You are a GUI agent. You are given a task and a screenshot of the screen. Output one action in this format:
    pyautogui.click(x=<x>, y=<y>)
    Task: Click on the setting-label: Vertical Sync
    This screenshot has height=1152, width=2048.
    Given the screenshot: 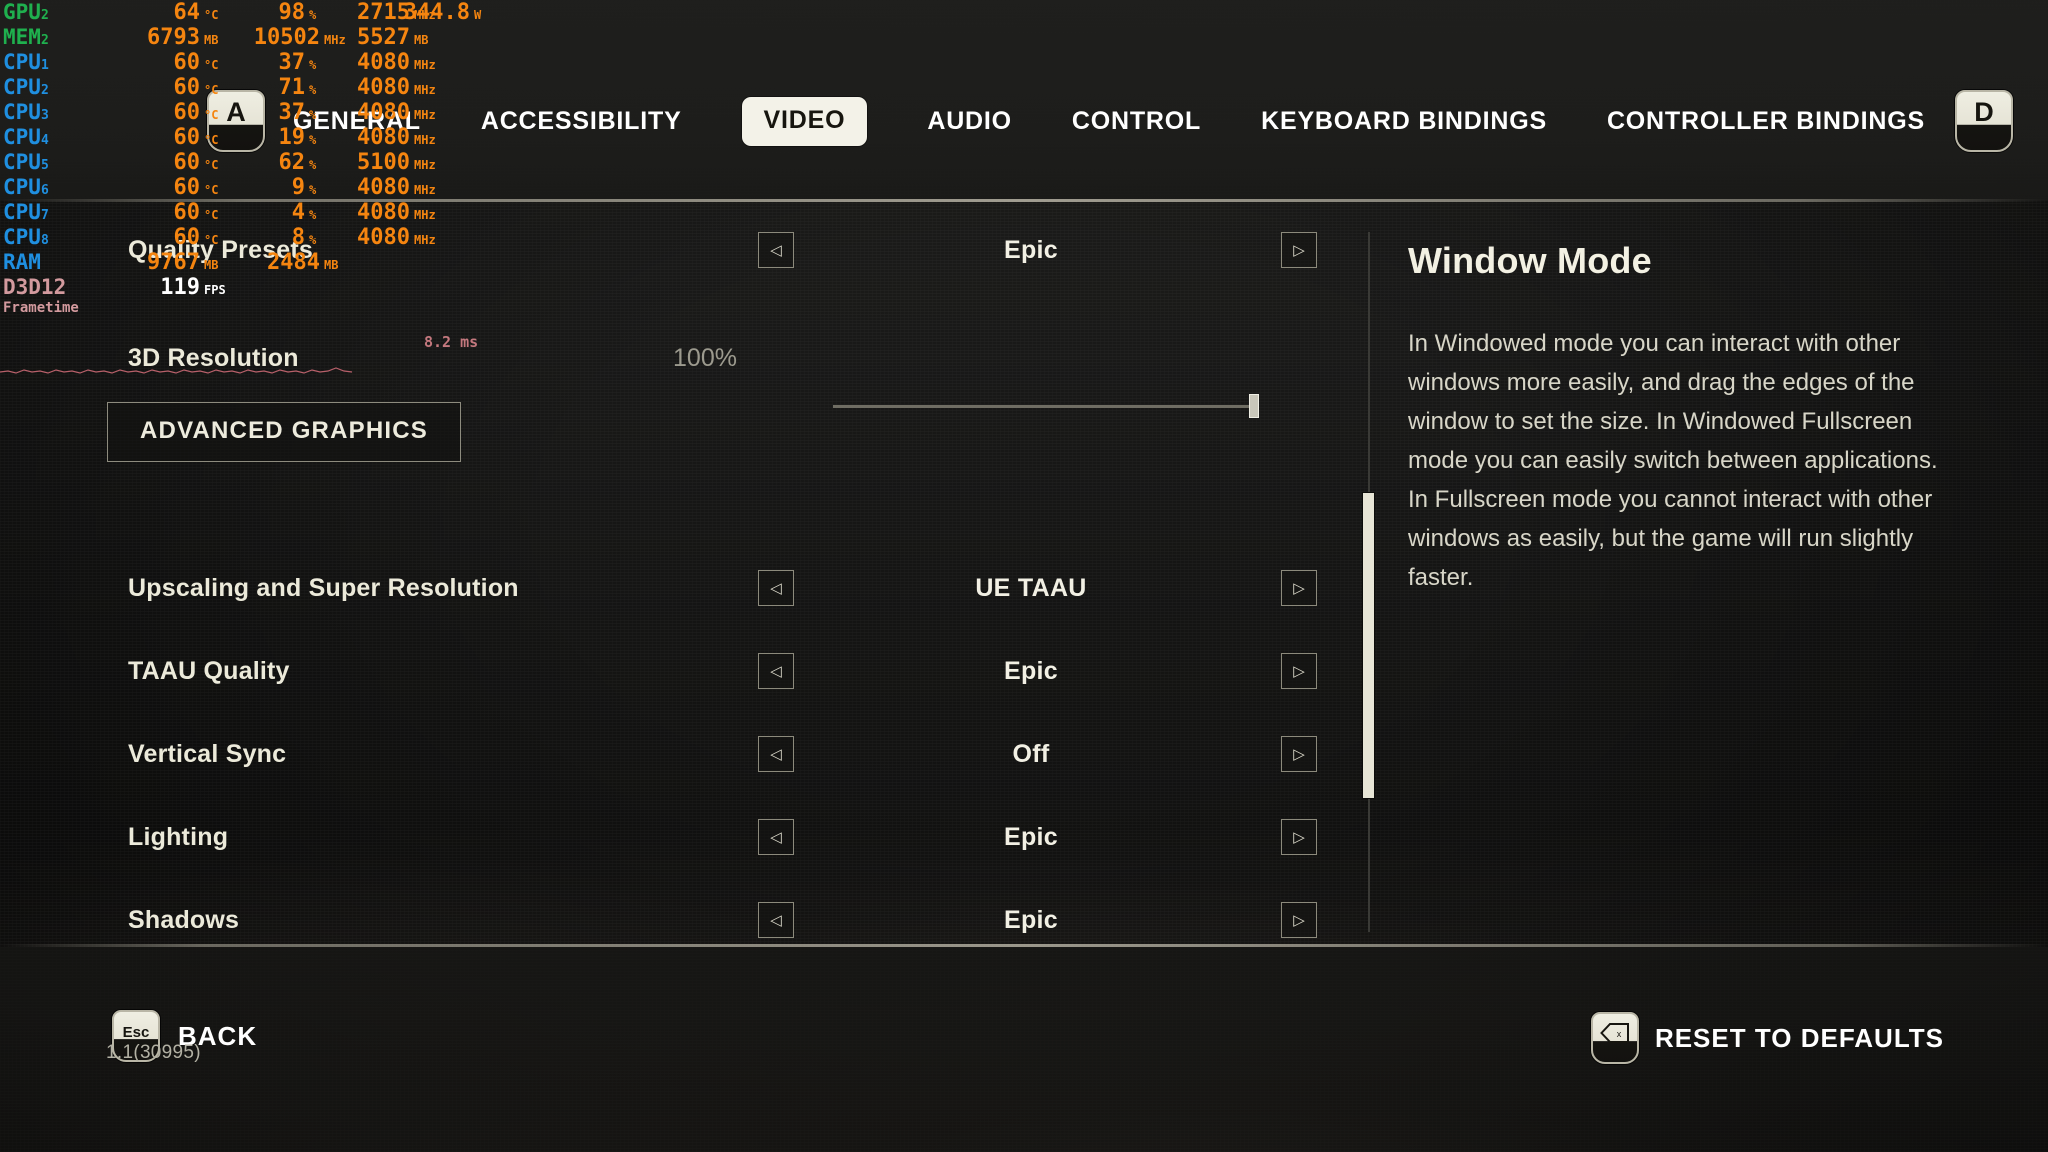 What is the action you would take?
    pyautogui.click(x=207, y=753)
    